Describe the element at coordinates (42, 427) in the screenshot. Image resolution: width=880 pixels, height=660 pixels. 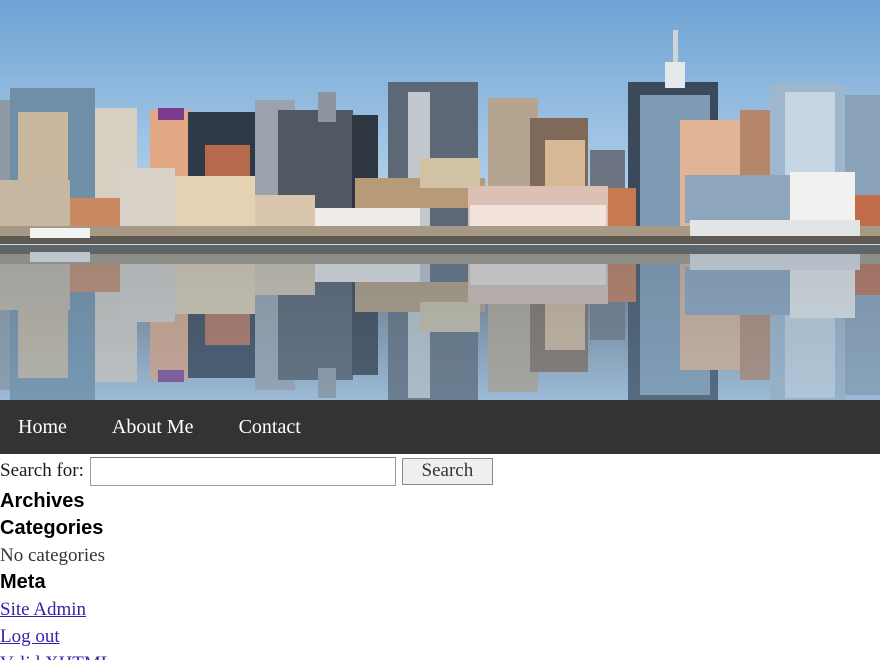
I see `nav-home-link: Home` at that location.